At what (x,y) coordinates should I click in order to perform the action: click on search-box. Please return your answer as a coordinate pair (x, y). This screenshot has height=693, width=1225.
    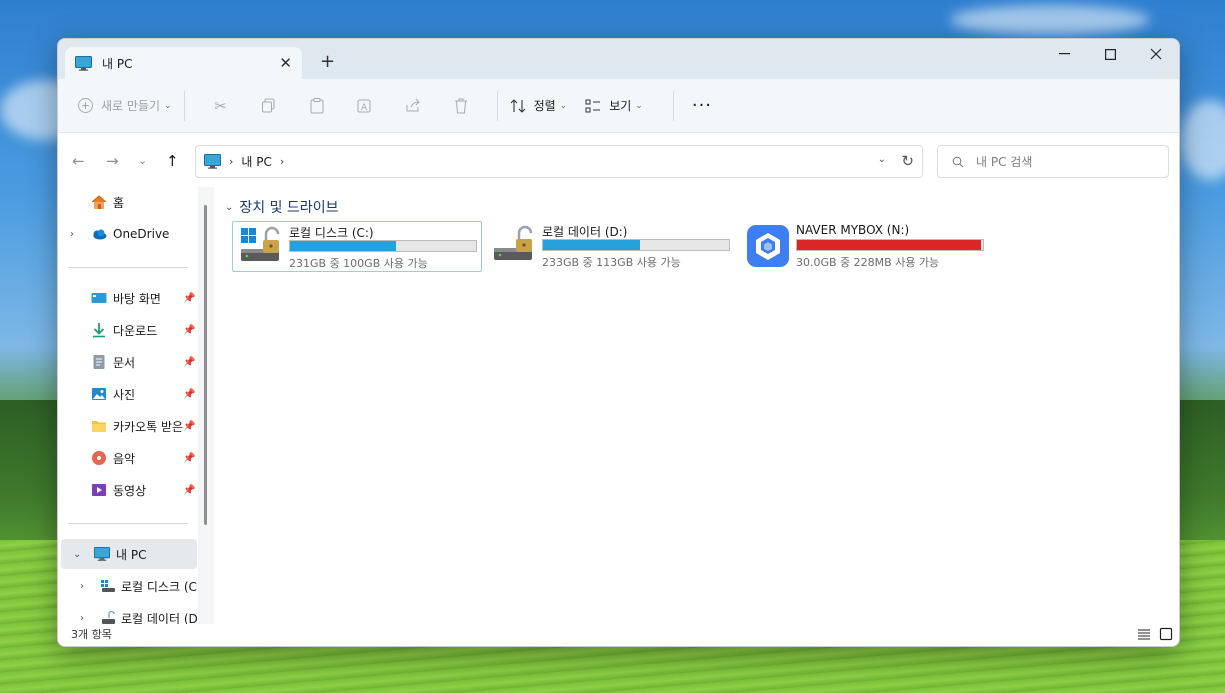
    Looking at the image, I should click on (1053, 161).